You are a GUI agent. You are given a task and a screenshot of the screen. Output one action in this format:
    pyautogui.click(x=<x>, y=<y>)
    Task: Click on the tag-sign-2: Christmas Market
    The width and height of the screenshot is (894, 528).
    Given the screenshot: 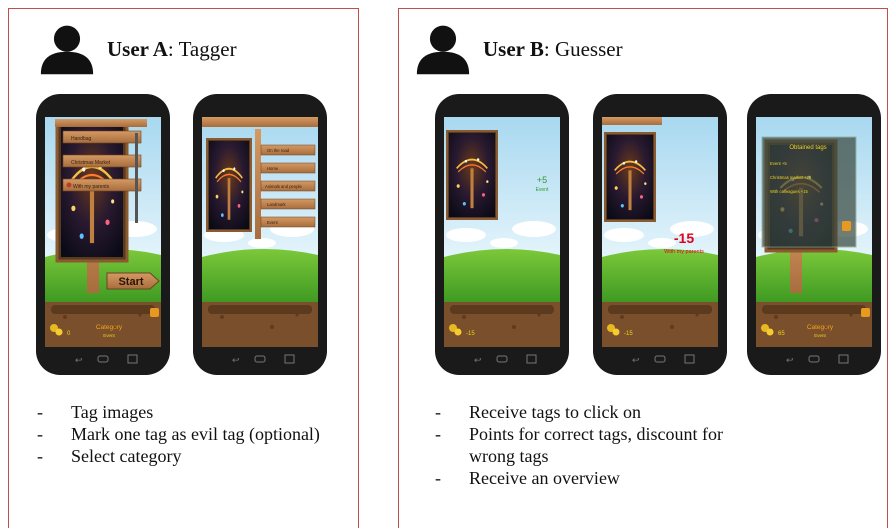 What is the action you would take?
    pyautogui.click(x=102, y=161)
    